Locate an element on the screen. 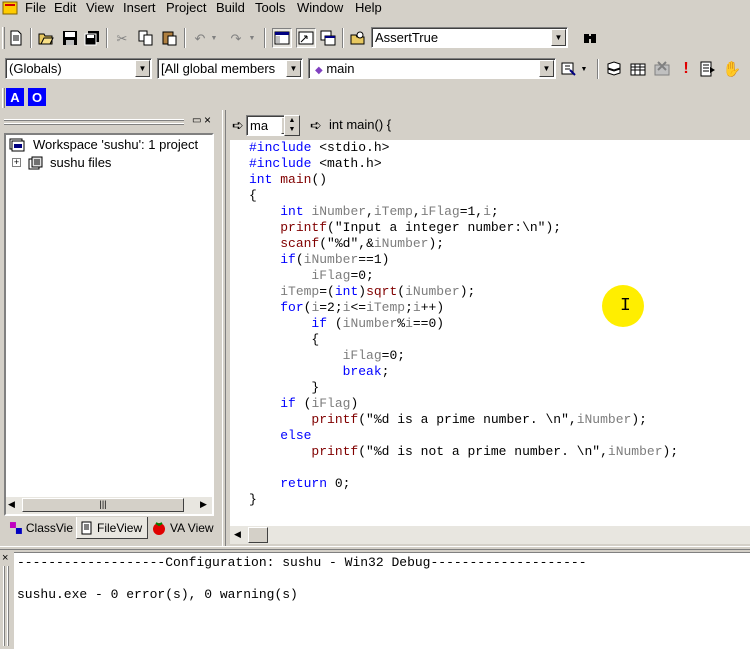 This screenshot has width=750, height=649. tab-vaview: VA View is located at coordinates (185, 528).